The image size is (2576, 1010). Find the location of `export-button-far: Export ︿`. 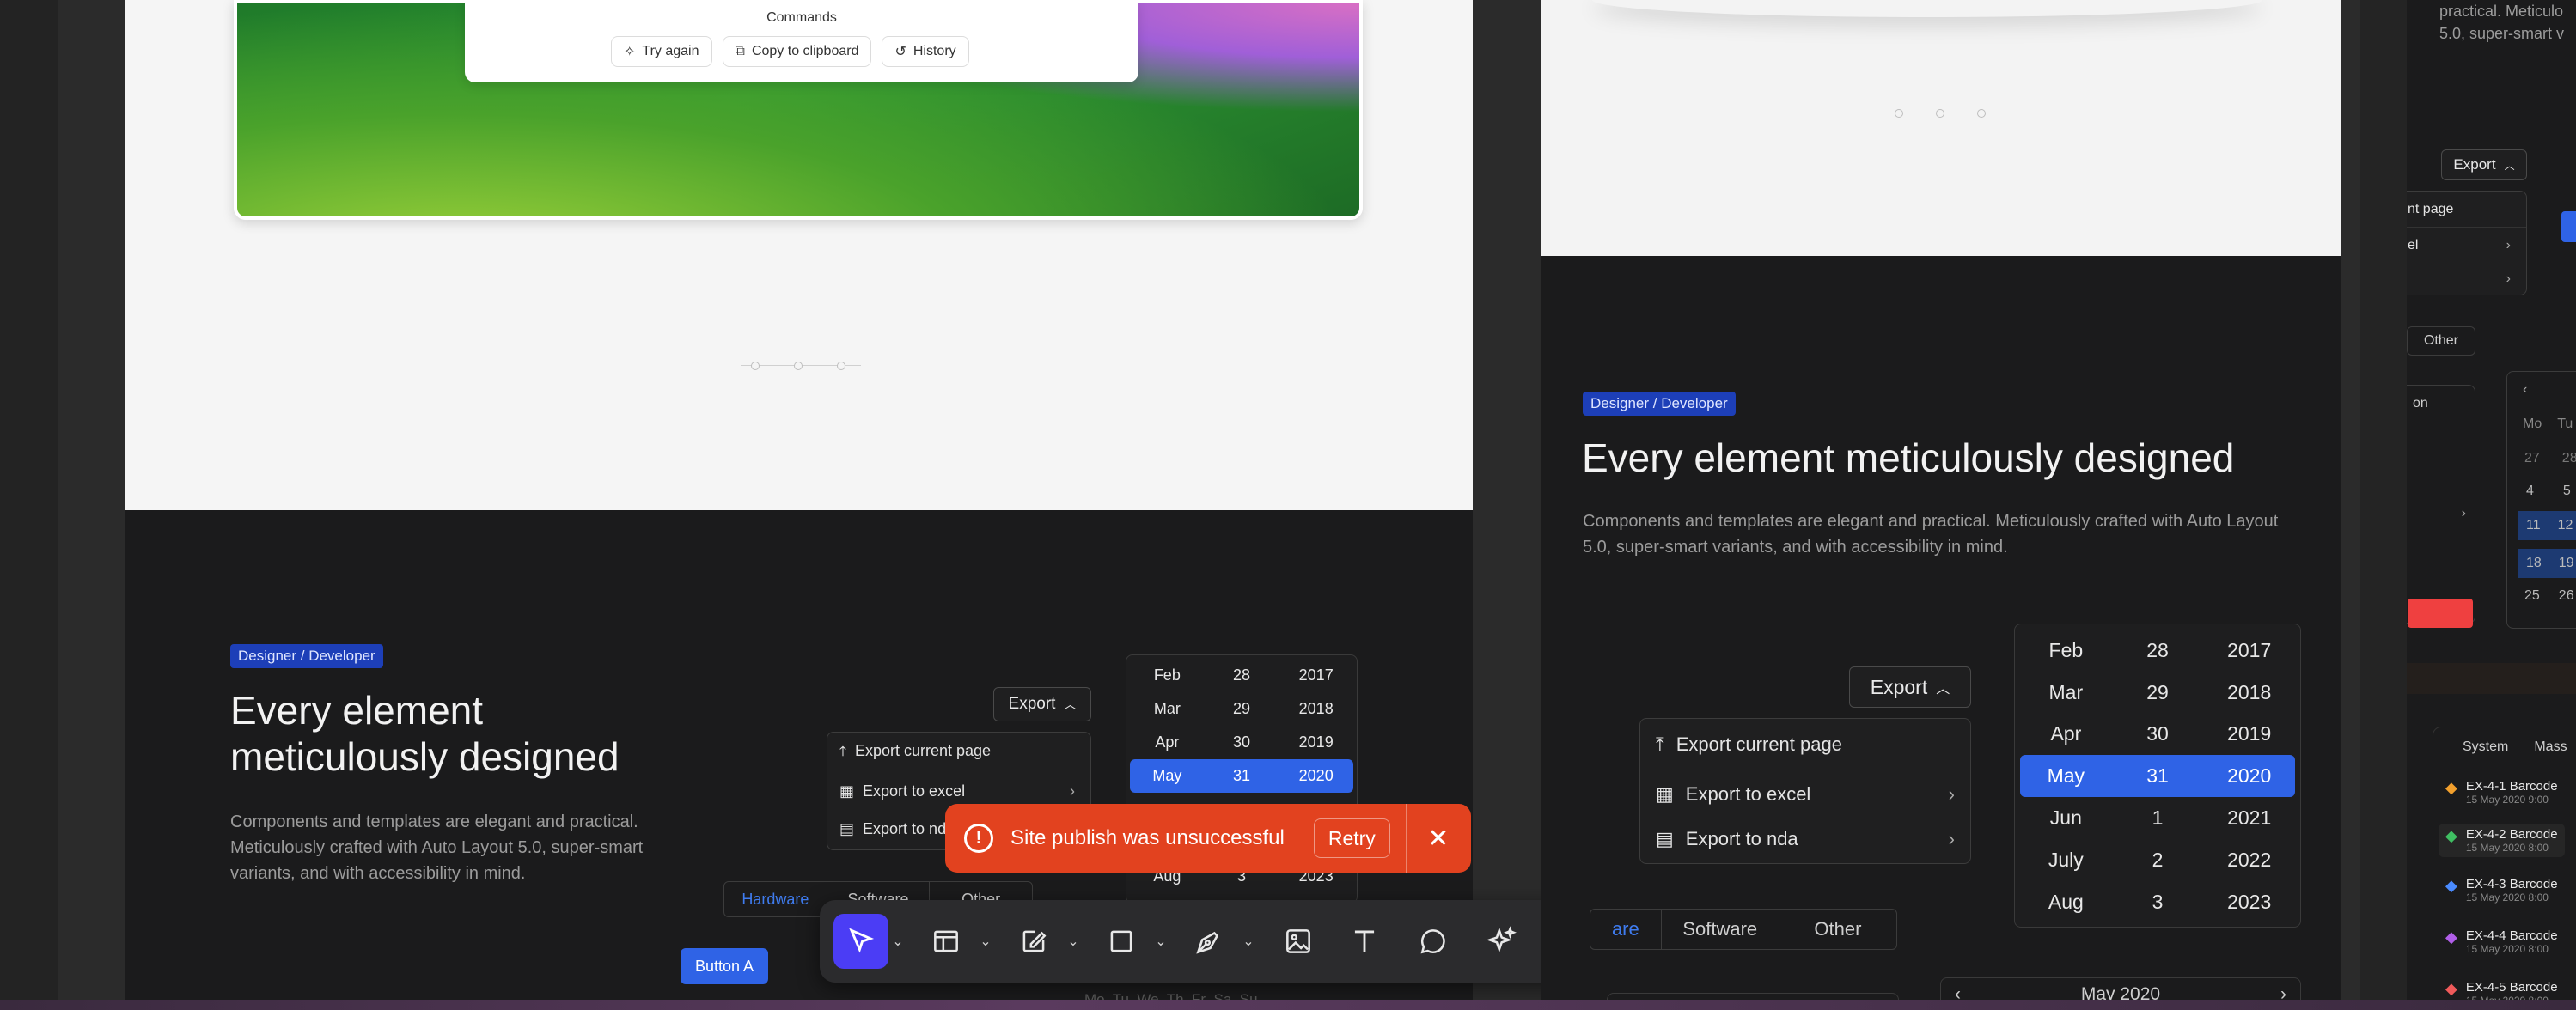

export-button-far: Export ︿ is located at coordinates (2484, 164).